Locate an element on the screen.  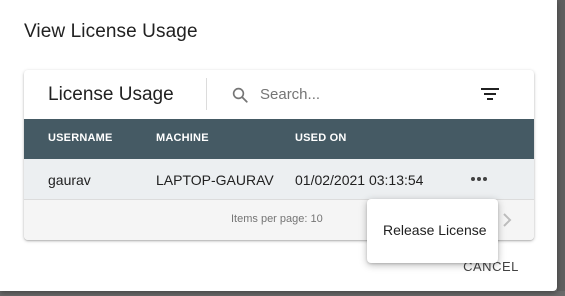
more-horizontal-icon is located at coordinates (479, 179).